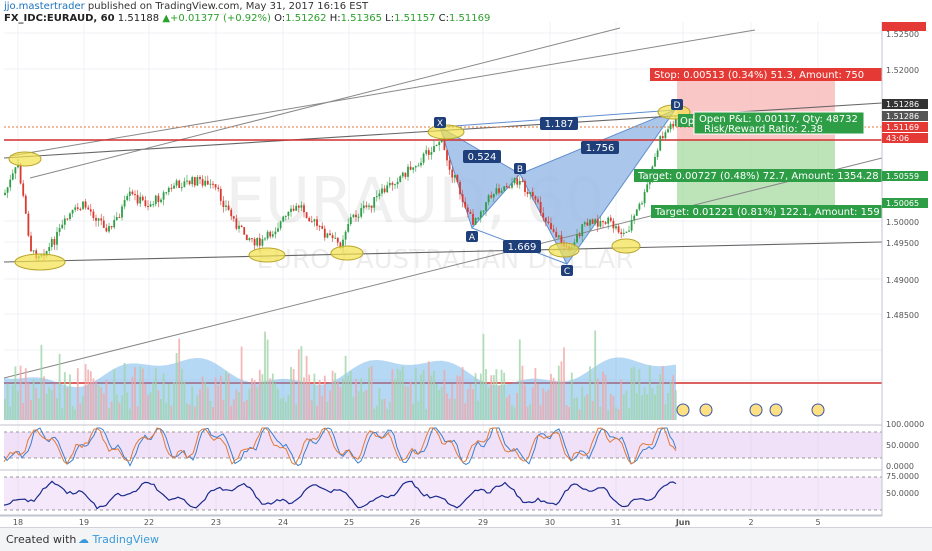 This screenshot has height=551, width=932. I want to click on rsi-tick-label: 75.0000, so click(902, 476).